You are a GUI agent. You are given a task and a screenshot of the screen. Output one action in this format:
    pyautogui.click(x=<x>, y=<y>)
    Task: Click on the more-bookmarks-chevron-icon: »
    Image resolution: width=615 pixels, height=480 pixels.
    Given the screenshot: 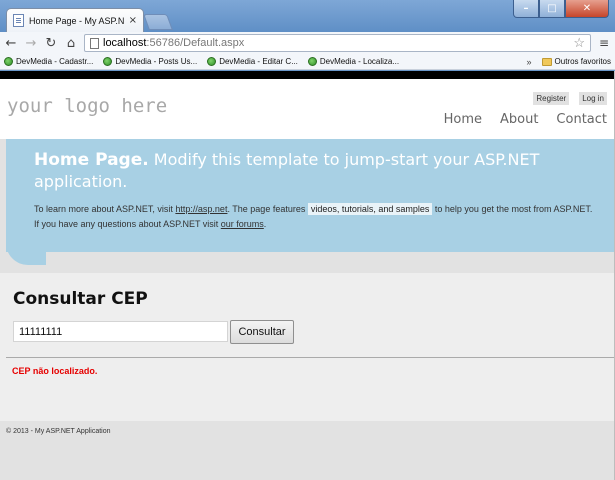 What is the action you would take?
    pyautogui.click(x=529, y=62)
    